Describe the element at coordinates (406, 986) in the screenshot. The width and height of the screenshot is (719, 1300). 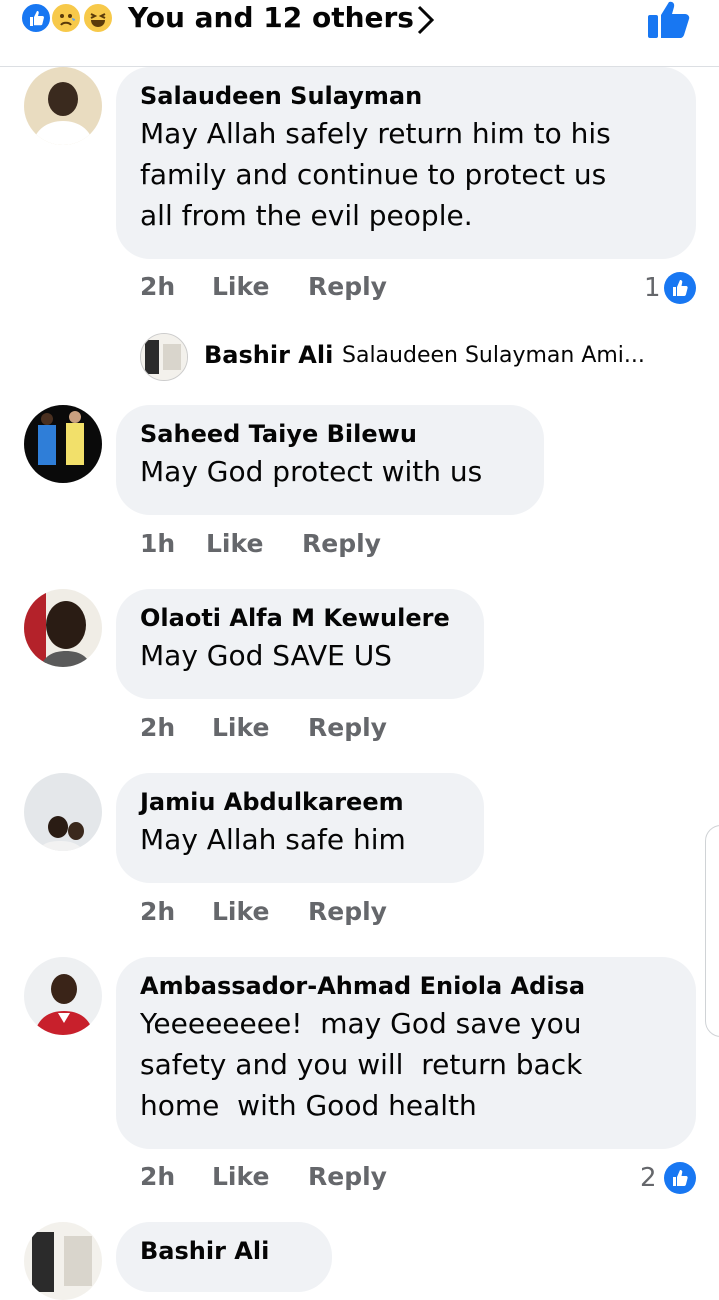
I see `commenter-name: Ambassador-Ahmad Eniola Adisa` at that location.